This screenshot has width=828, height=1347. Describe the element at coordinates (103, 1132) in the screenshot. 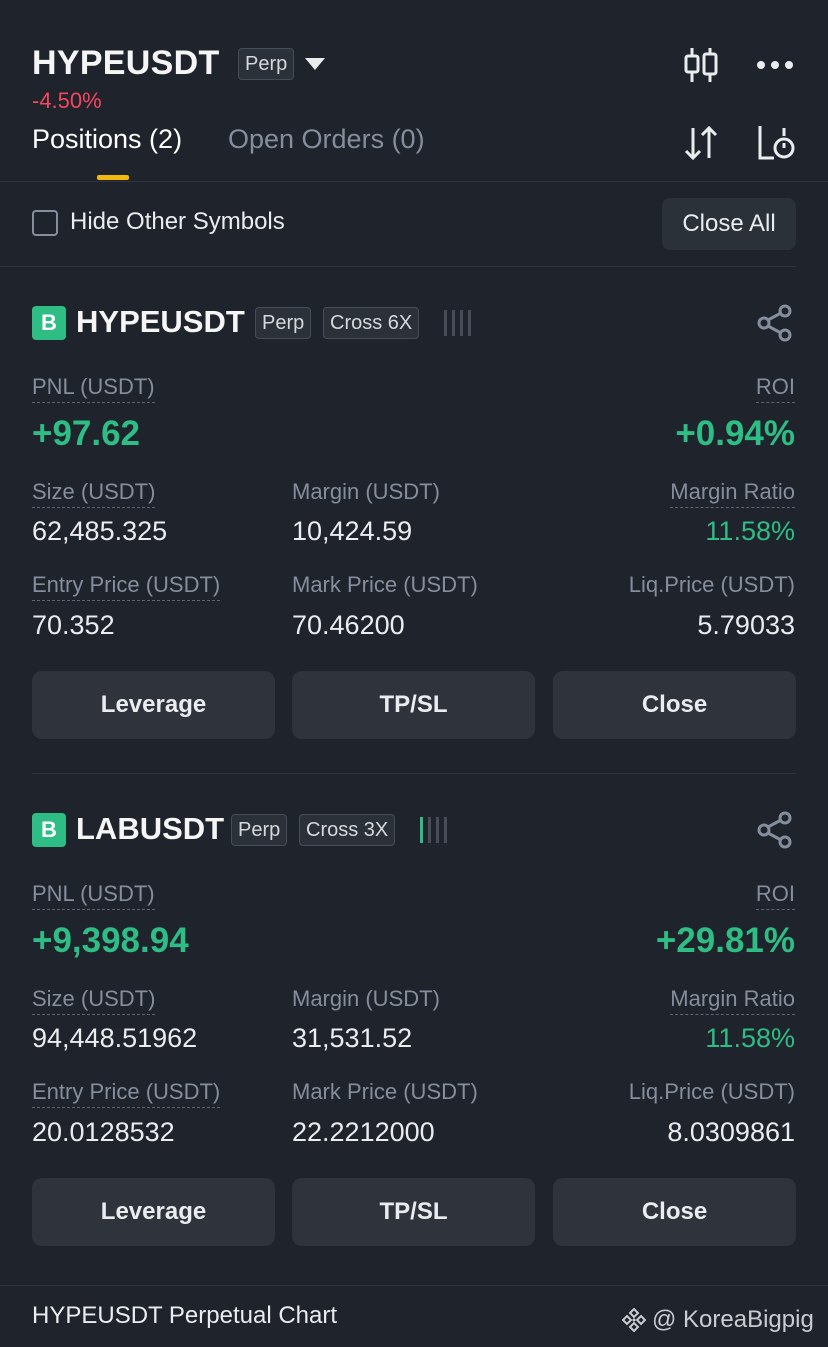

I see `entry-price-value: 20.0128532` at that location.